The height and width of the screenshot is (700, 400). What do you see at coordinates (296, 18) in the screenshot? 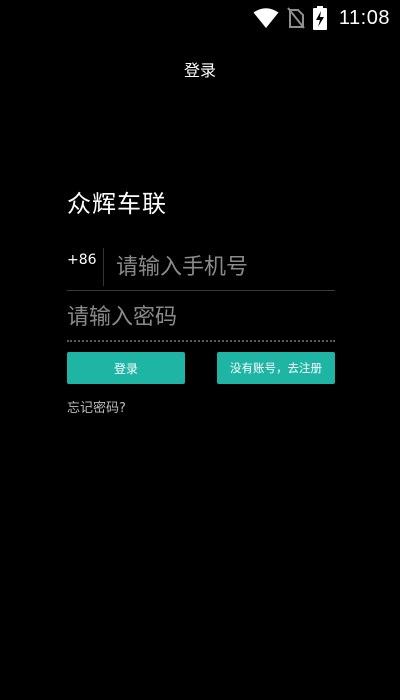
I see `no-sim-icon` at bounding box center [296, 18].